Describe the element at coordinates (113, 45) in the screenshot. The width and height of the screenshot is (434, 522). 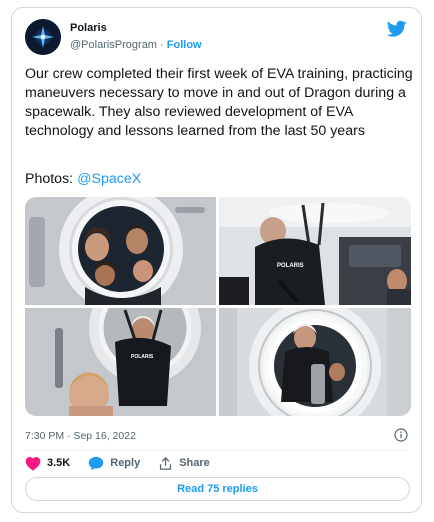
I see `author-handle: @PolarisProgram` at that location.